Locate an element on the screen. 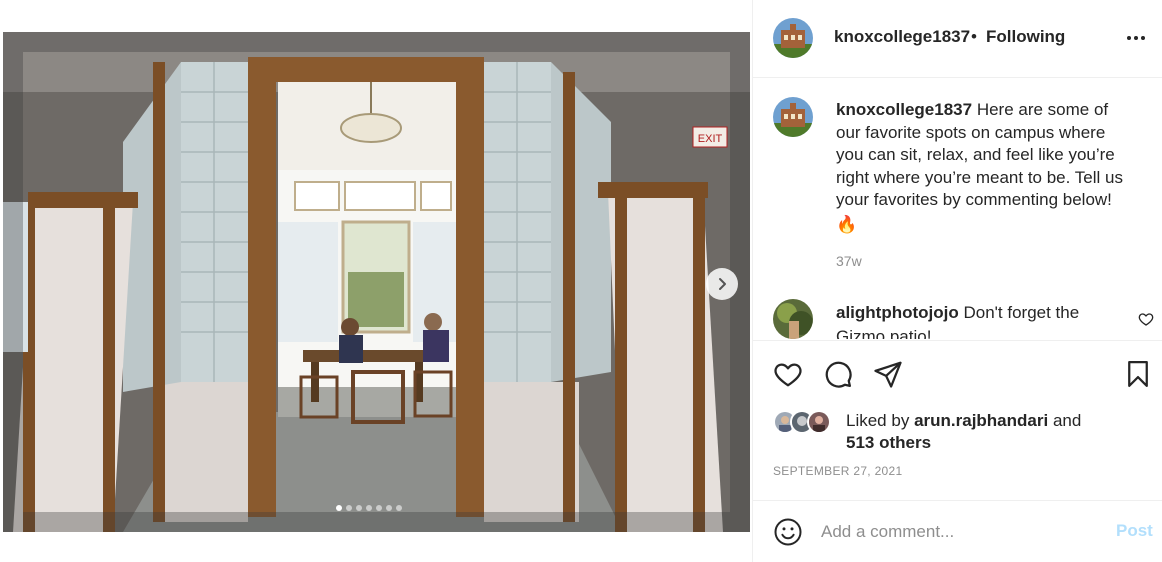  liker-avatars is located at coordinates (808, 423).